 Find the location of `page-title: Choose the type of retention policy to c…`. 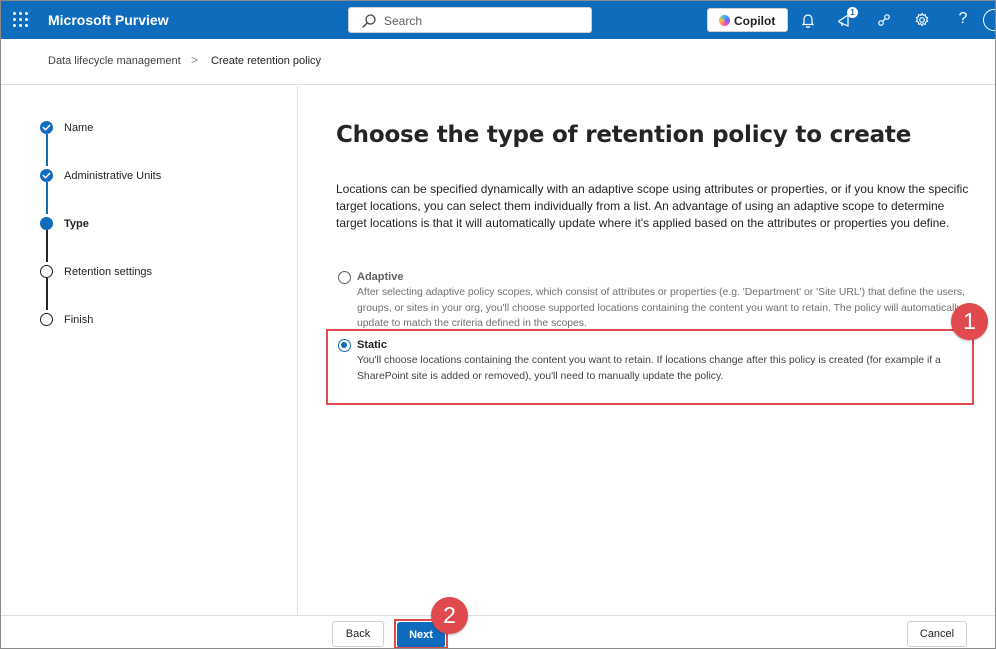

page-title: Choose the type of retention policy to c… is located at coordinates (624, 135).